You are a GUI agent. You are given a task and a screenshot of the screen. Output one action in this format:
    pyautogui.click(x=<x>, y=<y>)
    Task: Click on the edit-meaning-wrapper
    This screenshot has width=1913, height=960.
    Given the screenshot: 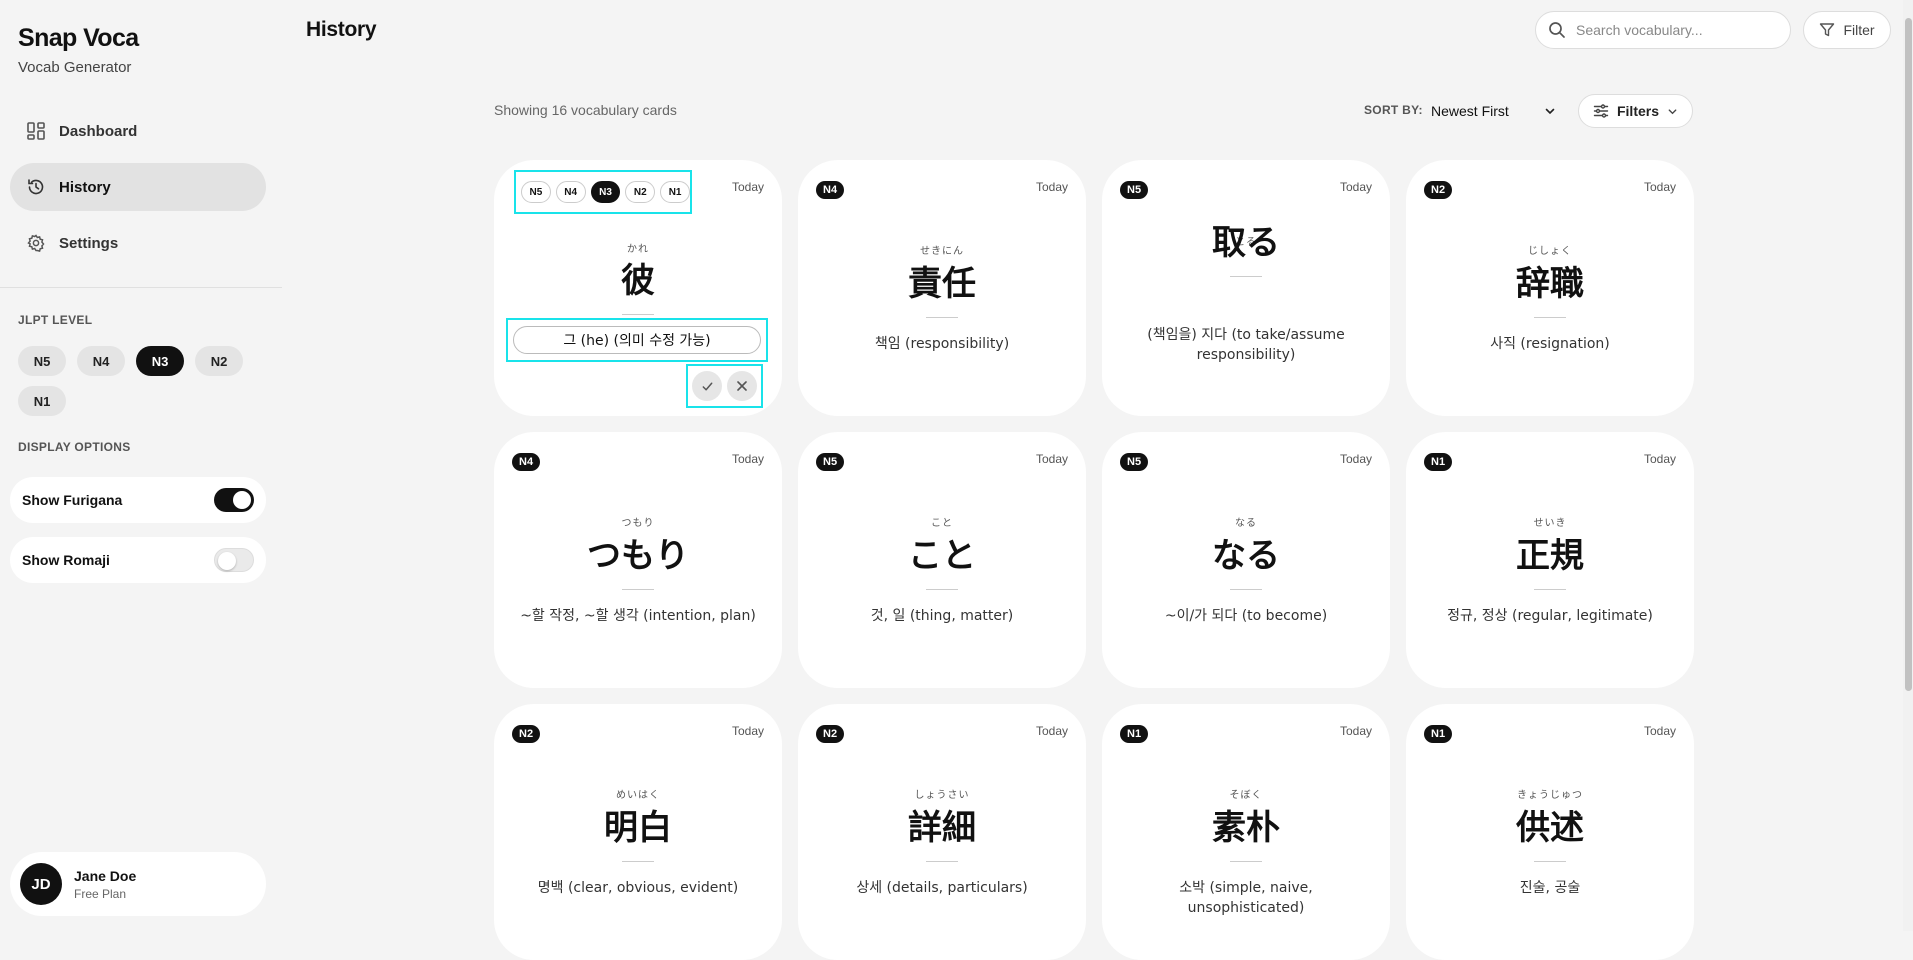 What is the action you would take?
    pyautogui.click(x=637, y=340)
    